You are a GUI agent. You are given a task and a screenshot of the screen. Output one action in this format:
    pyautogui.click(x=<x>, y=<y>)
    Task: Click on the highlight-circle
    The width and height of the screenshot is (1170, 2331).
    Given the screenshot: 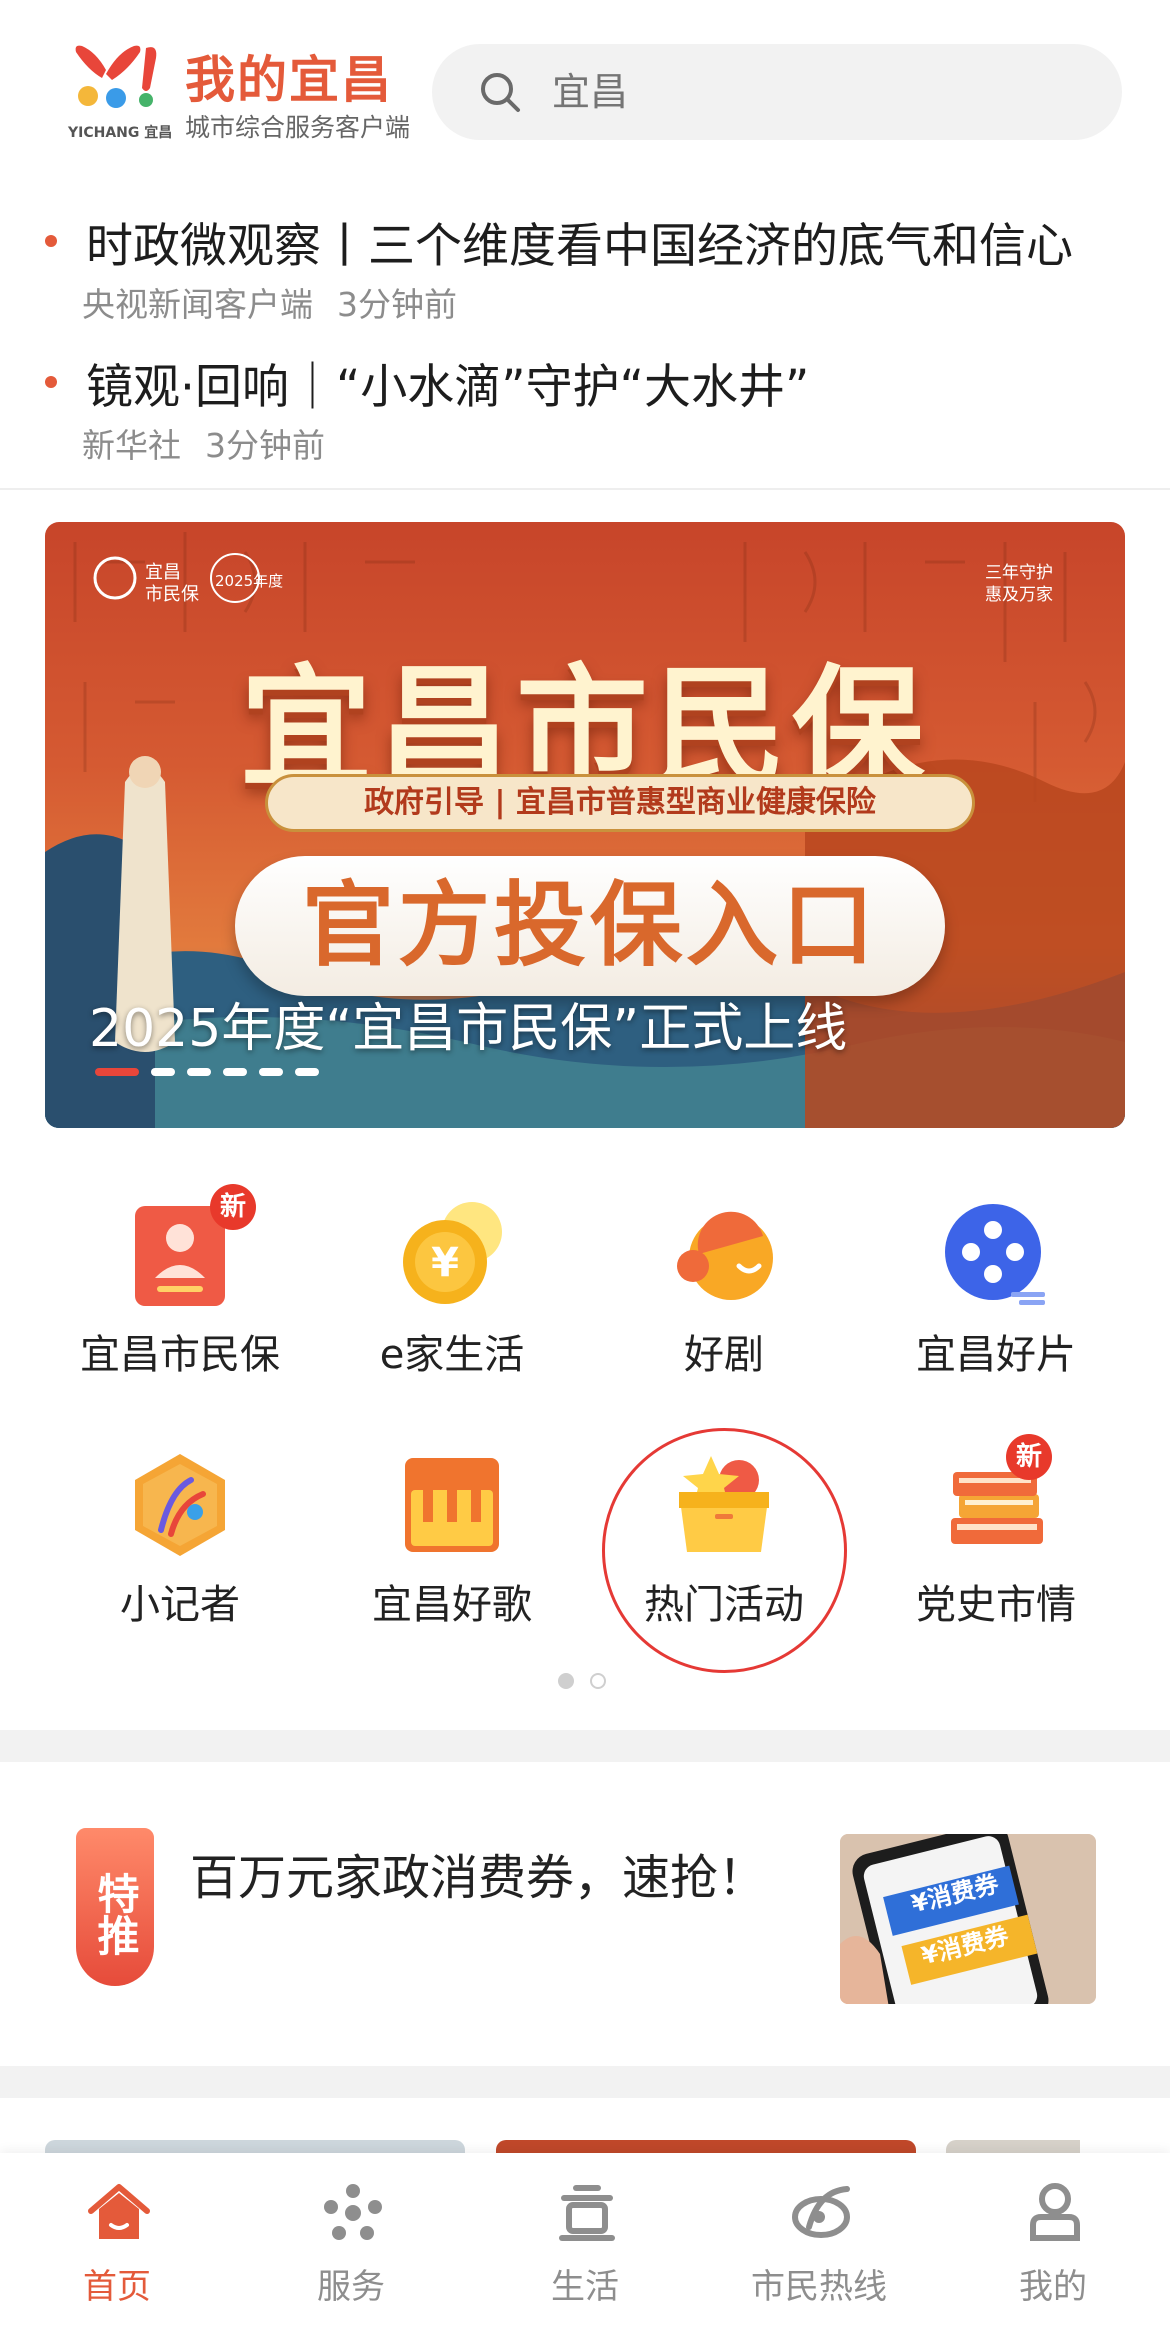 What is the action you would take?
    pyautogui.click(x=724, y=1550)
    